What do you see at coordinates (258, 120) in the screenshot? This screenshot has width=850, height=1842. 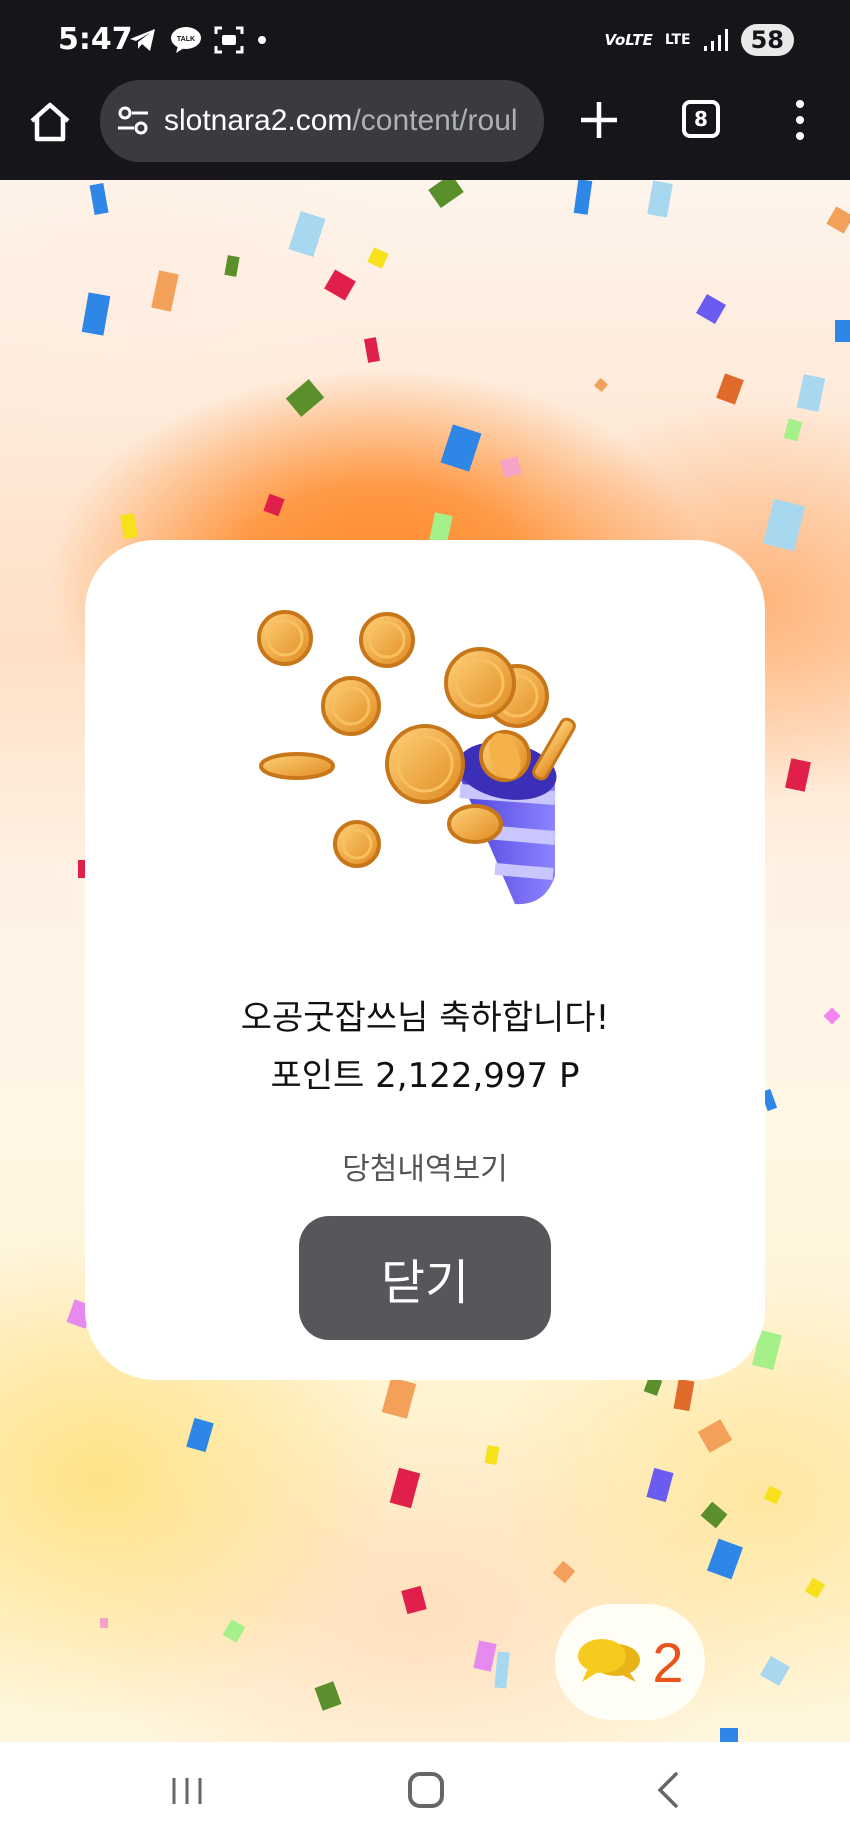 I see `url-host: slotnara2.com` at bounding box center [258, 120].